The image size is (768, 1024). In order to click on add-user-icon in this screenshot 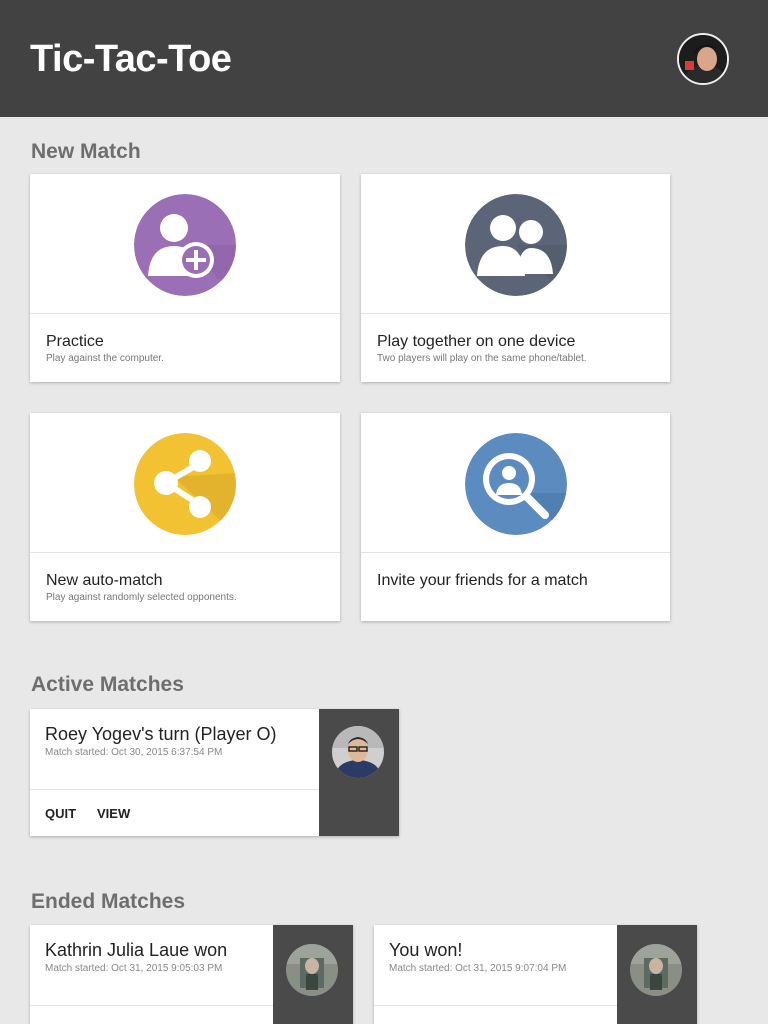, I will do `click(185, 245)`.